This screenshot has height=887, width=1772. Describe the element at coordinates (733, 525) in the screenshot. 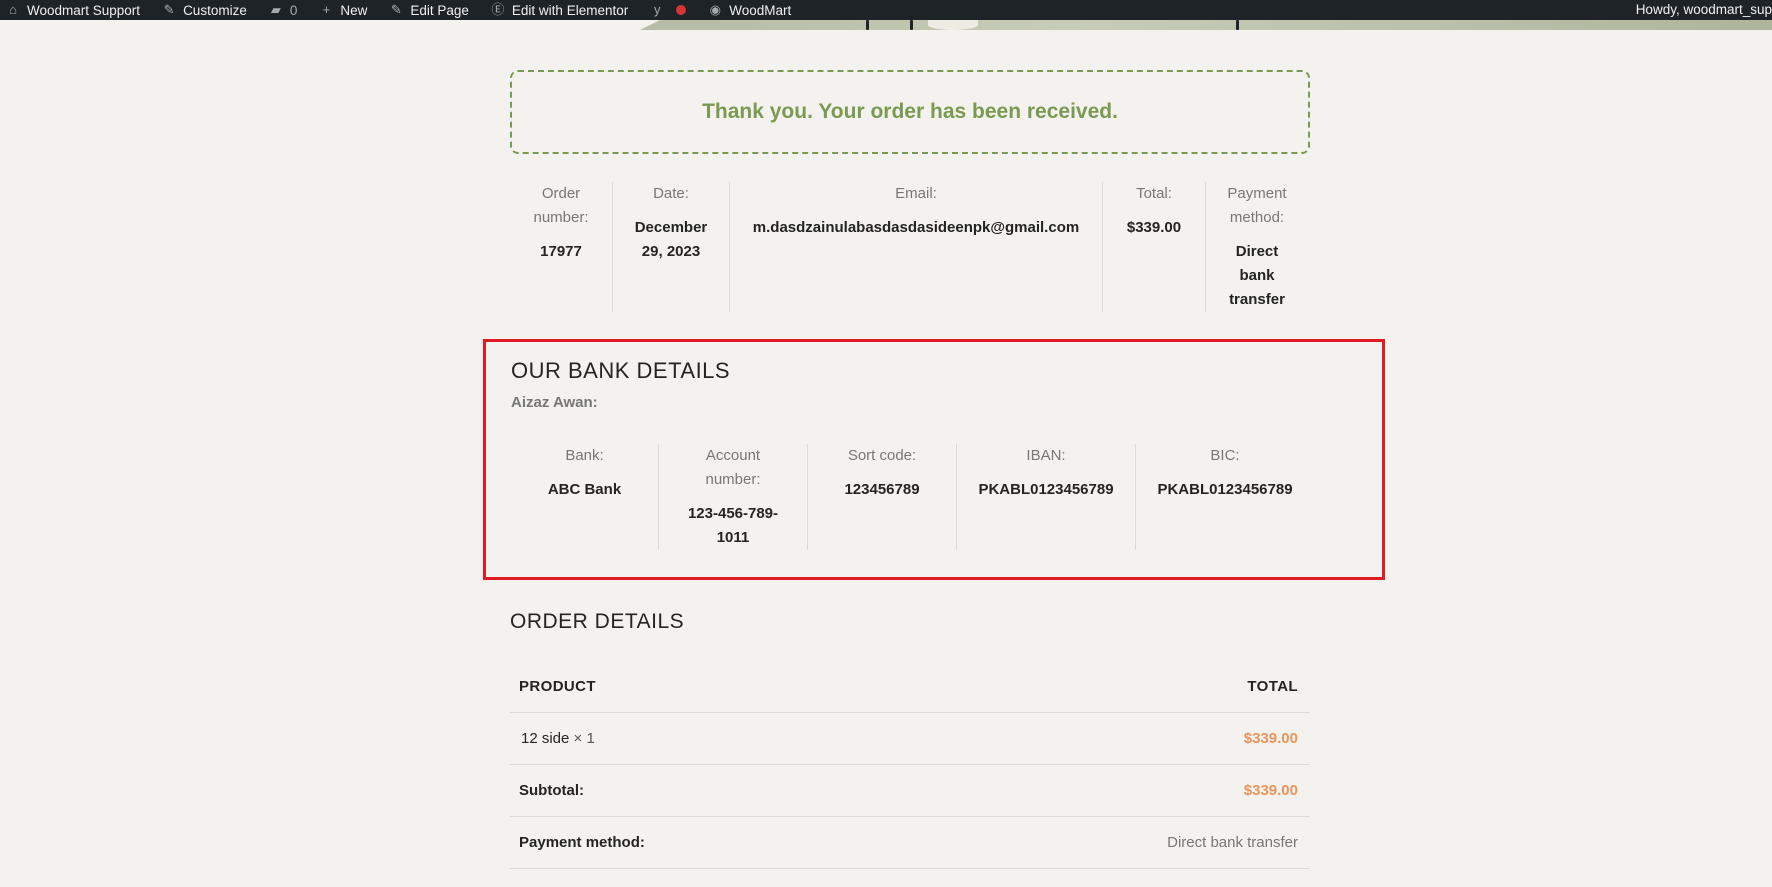

I see `account-number-value: 123-456-789-1011` at that location.